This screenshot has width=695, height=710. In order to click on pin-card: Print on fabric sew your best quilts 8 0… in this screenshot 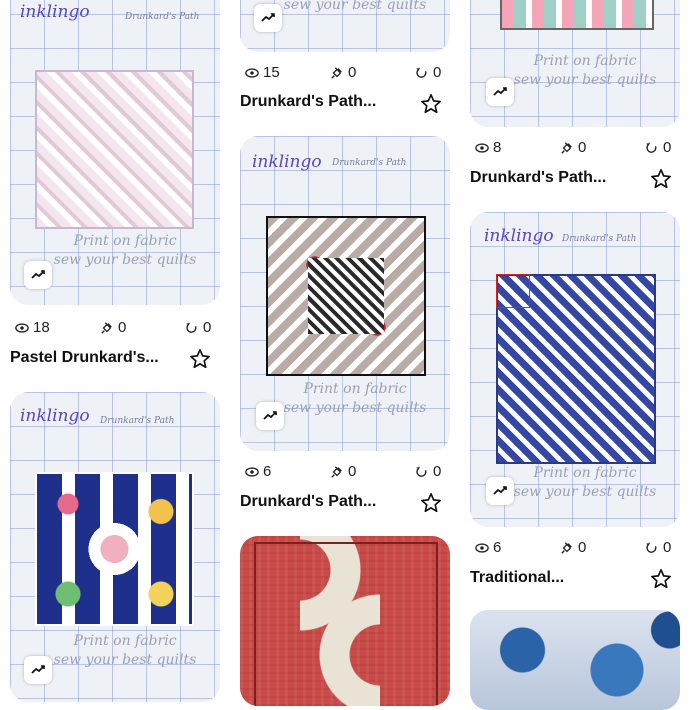, I will do `click(575, 100)`.